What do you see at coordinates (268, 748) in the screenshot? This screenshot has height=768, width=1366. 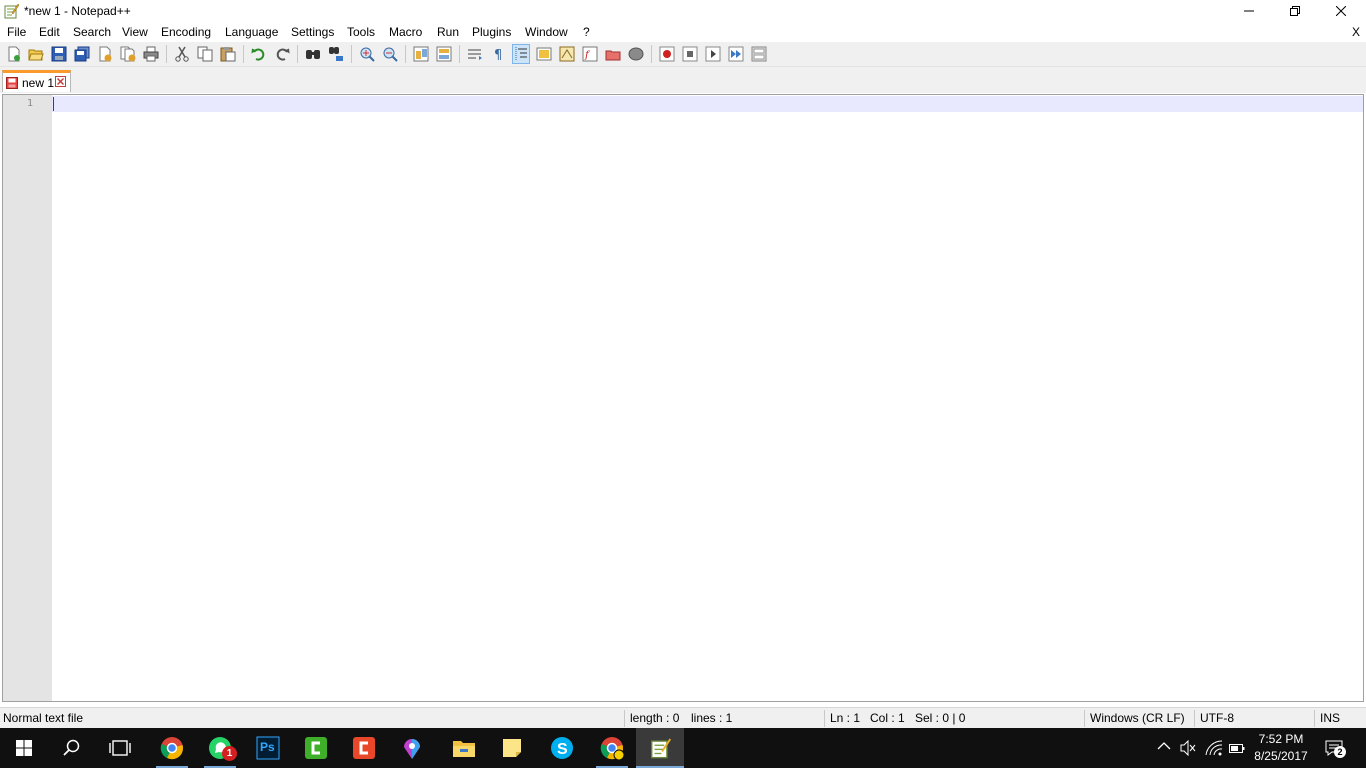 I see `taskbar-photoshop: Ps` at bounding box center [268, 748].